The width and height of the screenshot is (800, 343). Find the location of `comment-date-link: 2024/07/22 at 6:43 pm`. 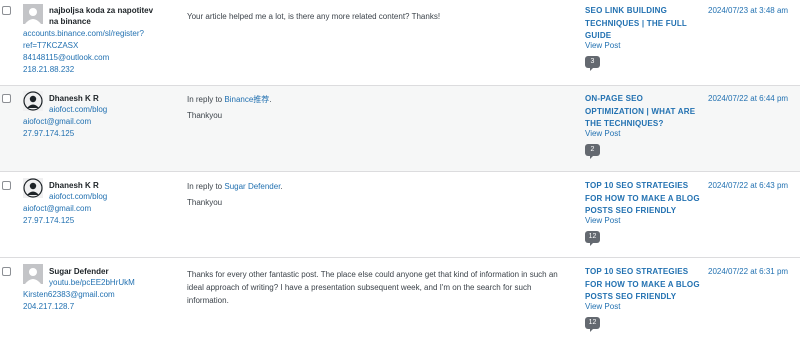

comment-date-link: 2024/07/22 at 6:43 pm is located at coordinates (748, 186).